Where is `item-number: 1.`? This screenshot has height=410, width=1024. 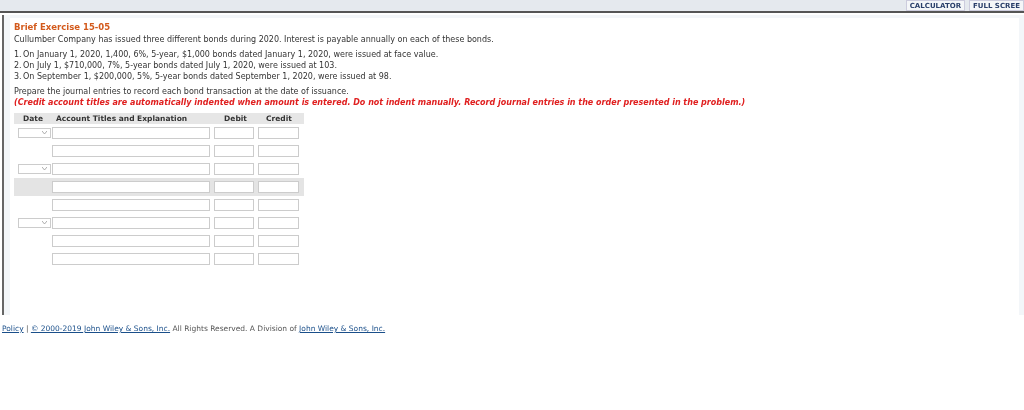 item-number: 1. is located at coordinates (18, 54).